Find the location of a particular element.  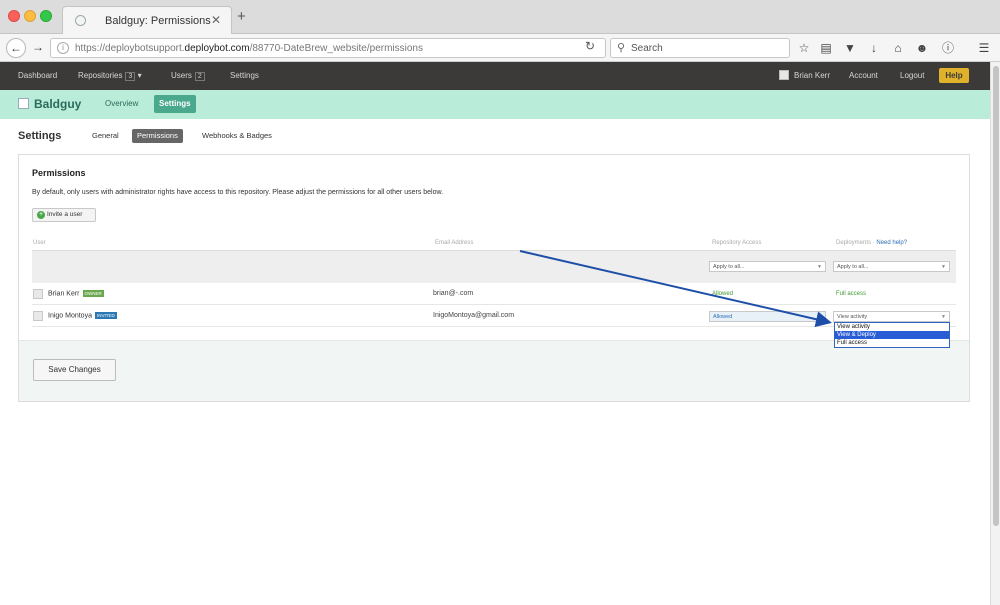

deployments-dropdown-list: View activity View & Deploy Full access is located at coordinates (892, 335).